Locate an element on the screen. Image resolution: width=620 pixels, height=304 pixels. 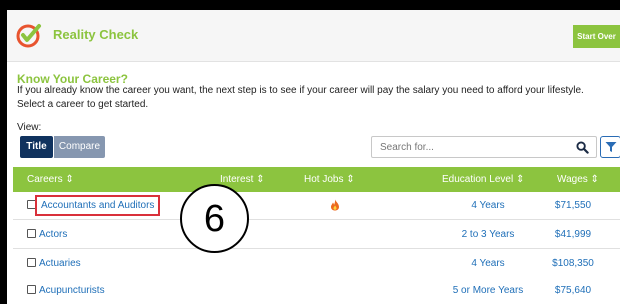
table-row: Actors 2 to 3 Years $41,999 is located at coordinates (316, 235).